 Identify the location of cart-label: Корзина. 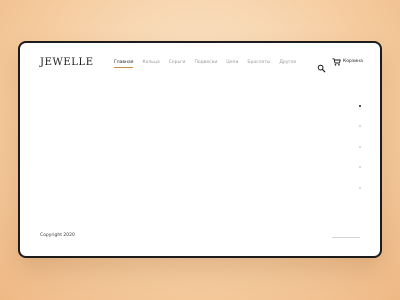
(353, 61).